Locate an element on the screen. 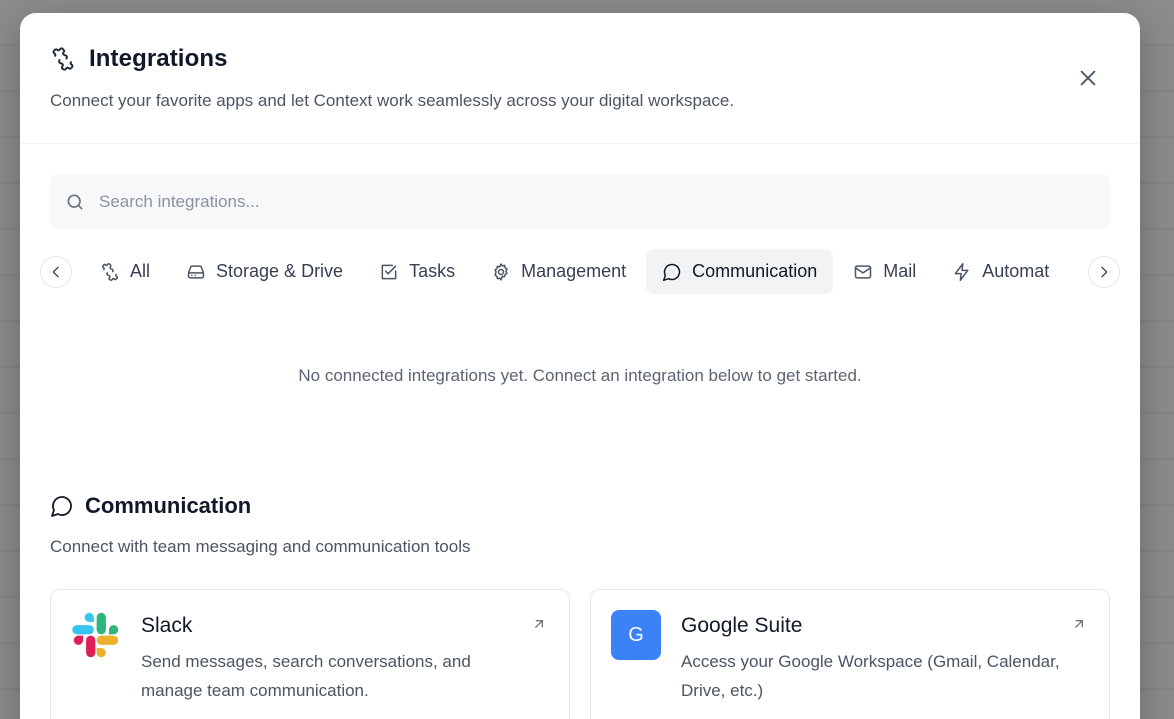 The height and width of the screenshot is (719, 1174). chevron-left-icon is located at coordinates (55, 272).